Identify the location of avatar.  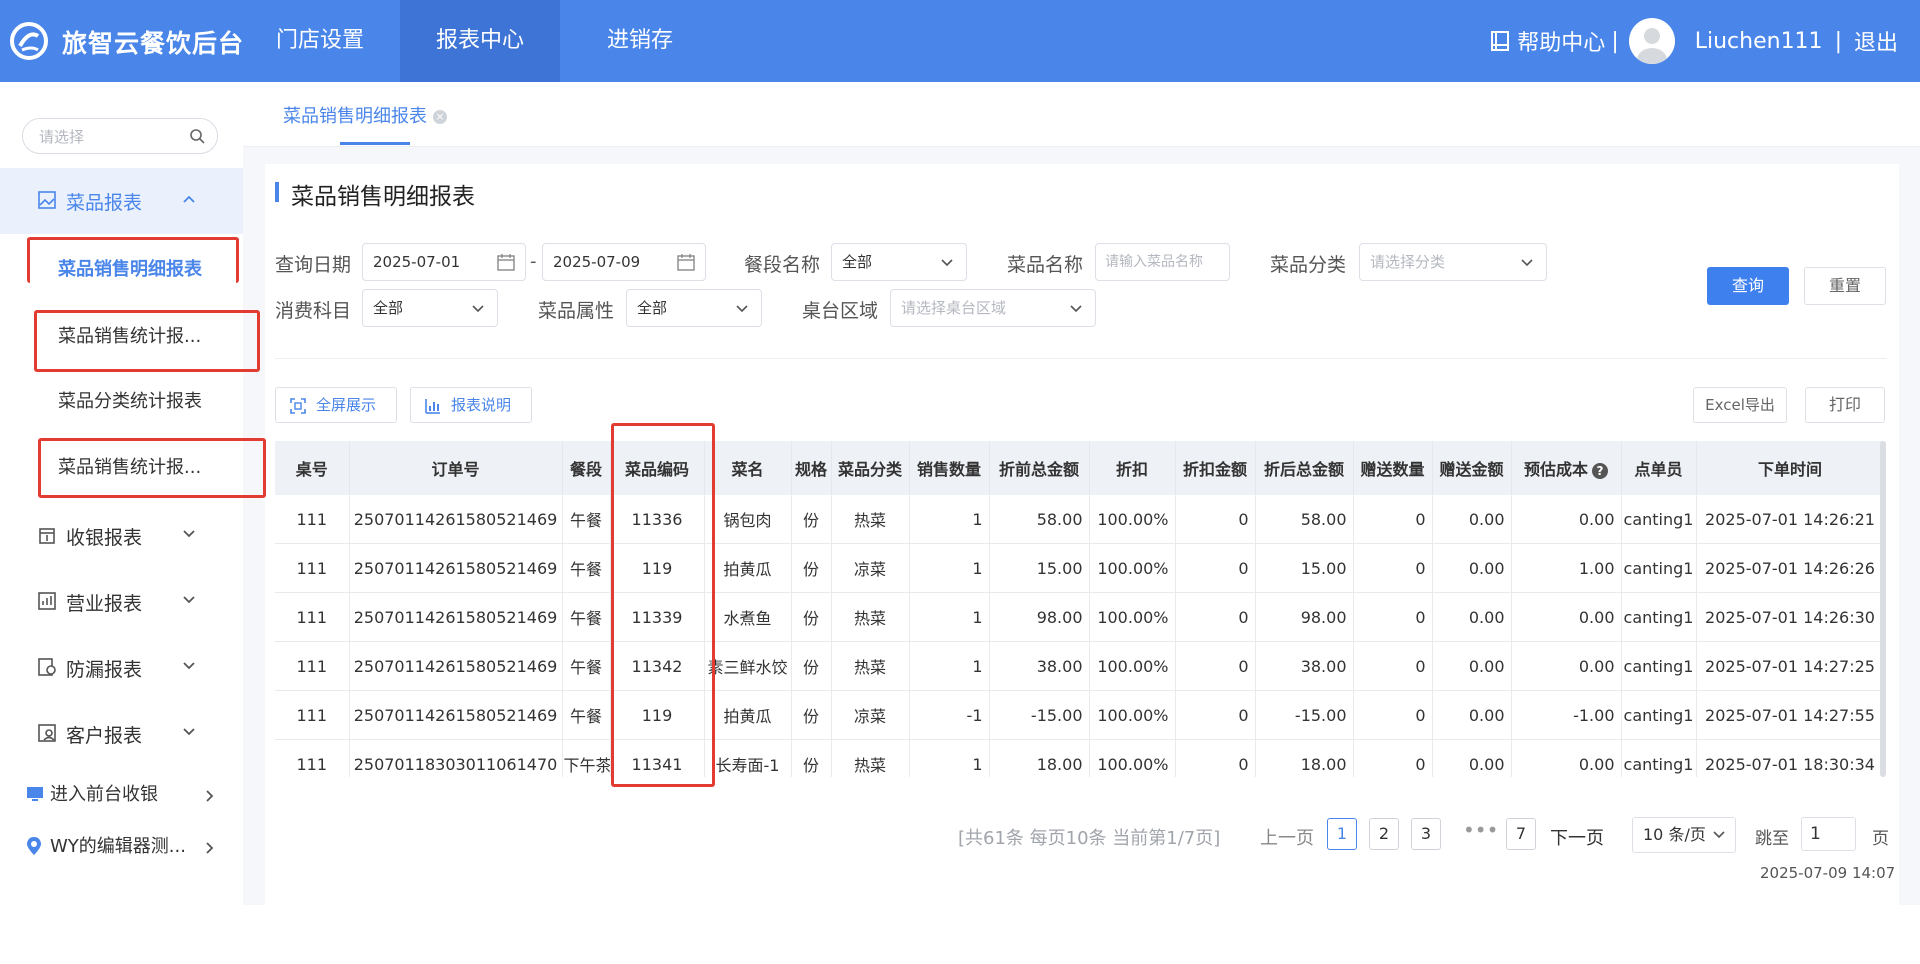
(1651, 41).